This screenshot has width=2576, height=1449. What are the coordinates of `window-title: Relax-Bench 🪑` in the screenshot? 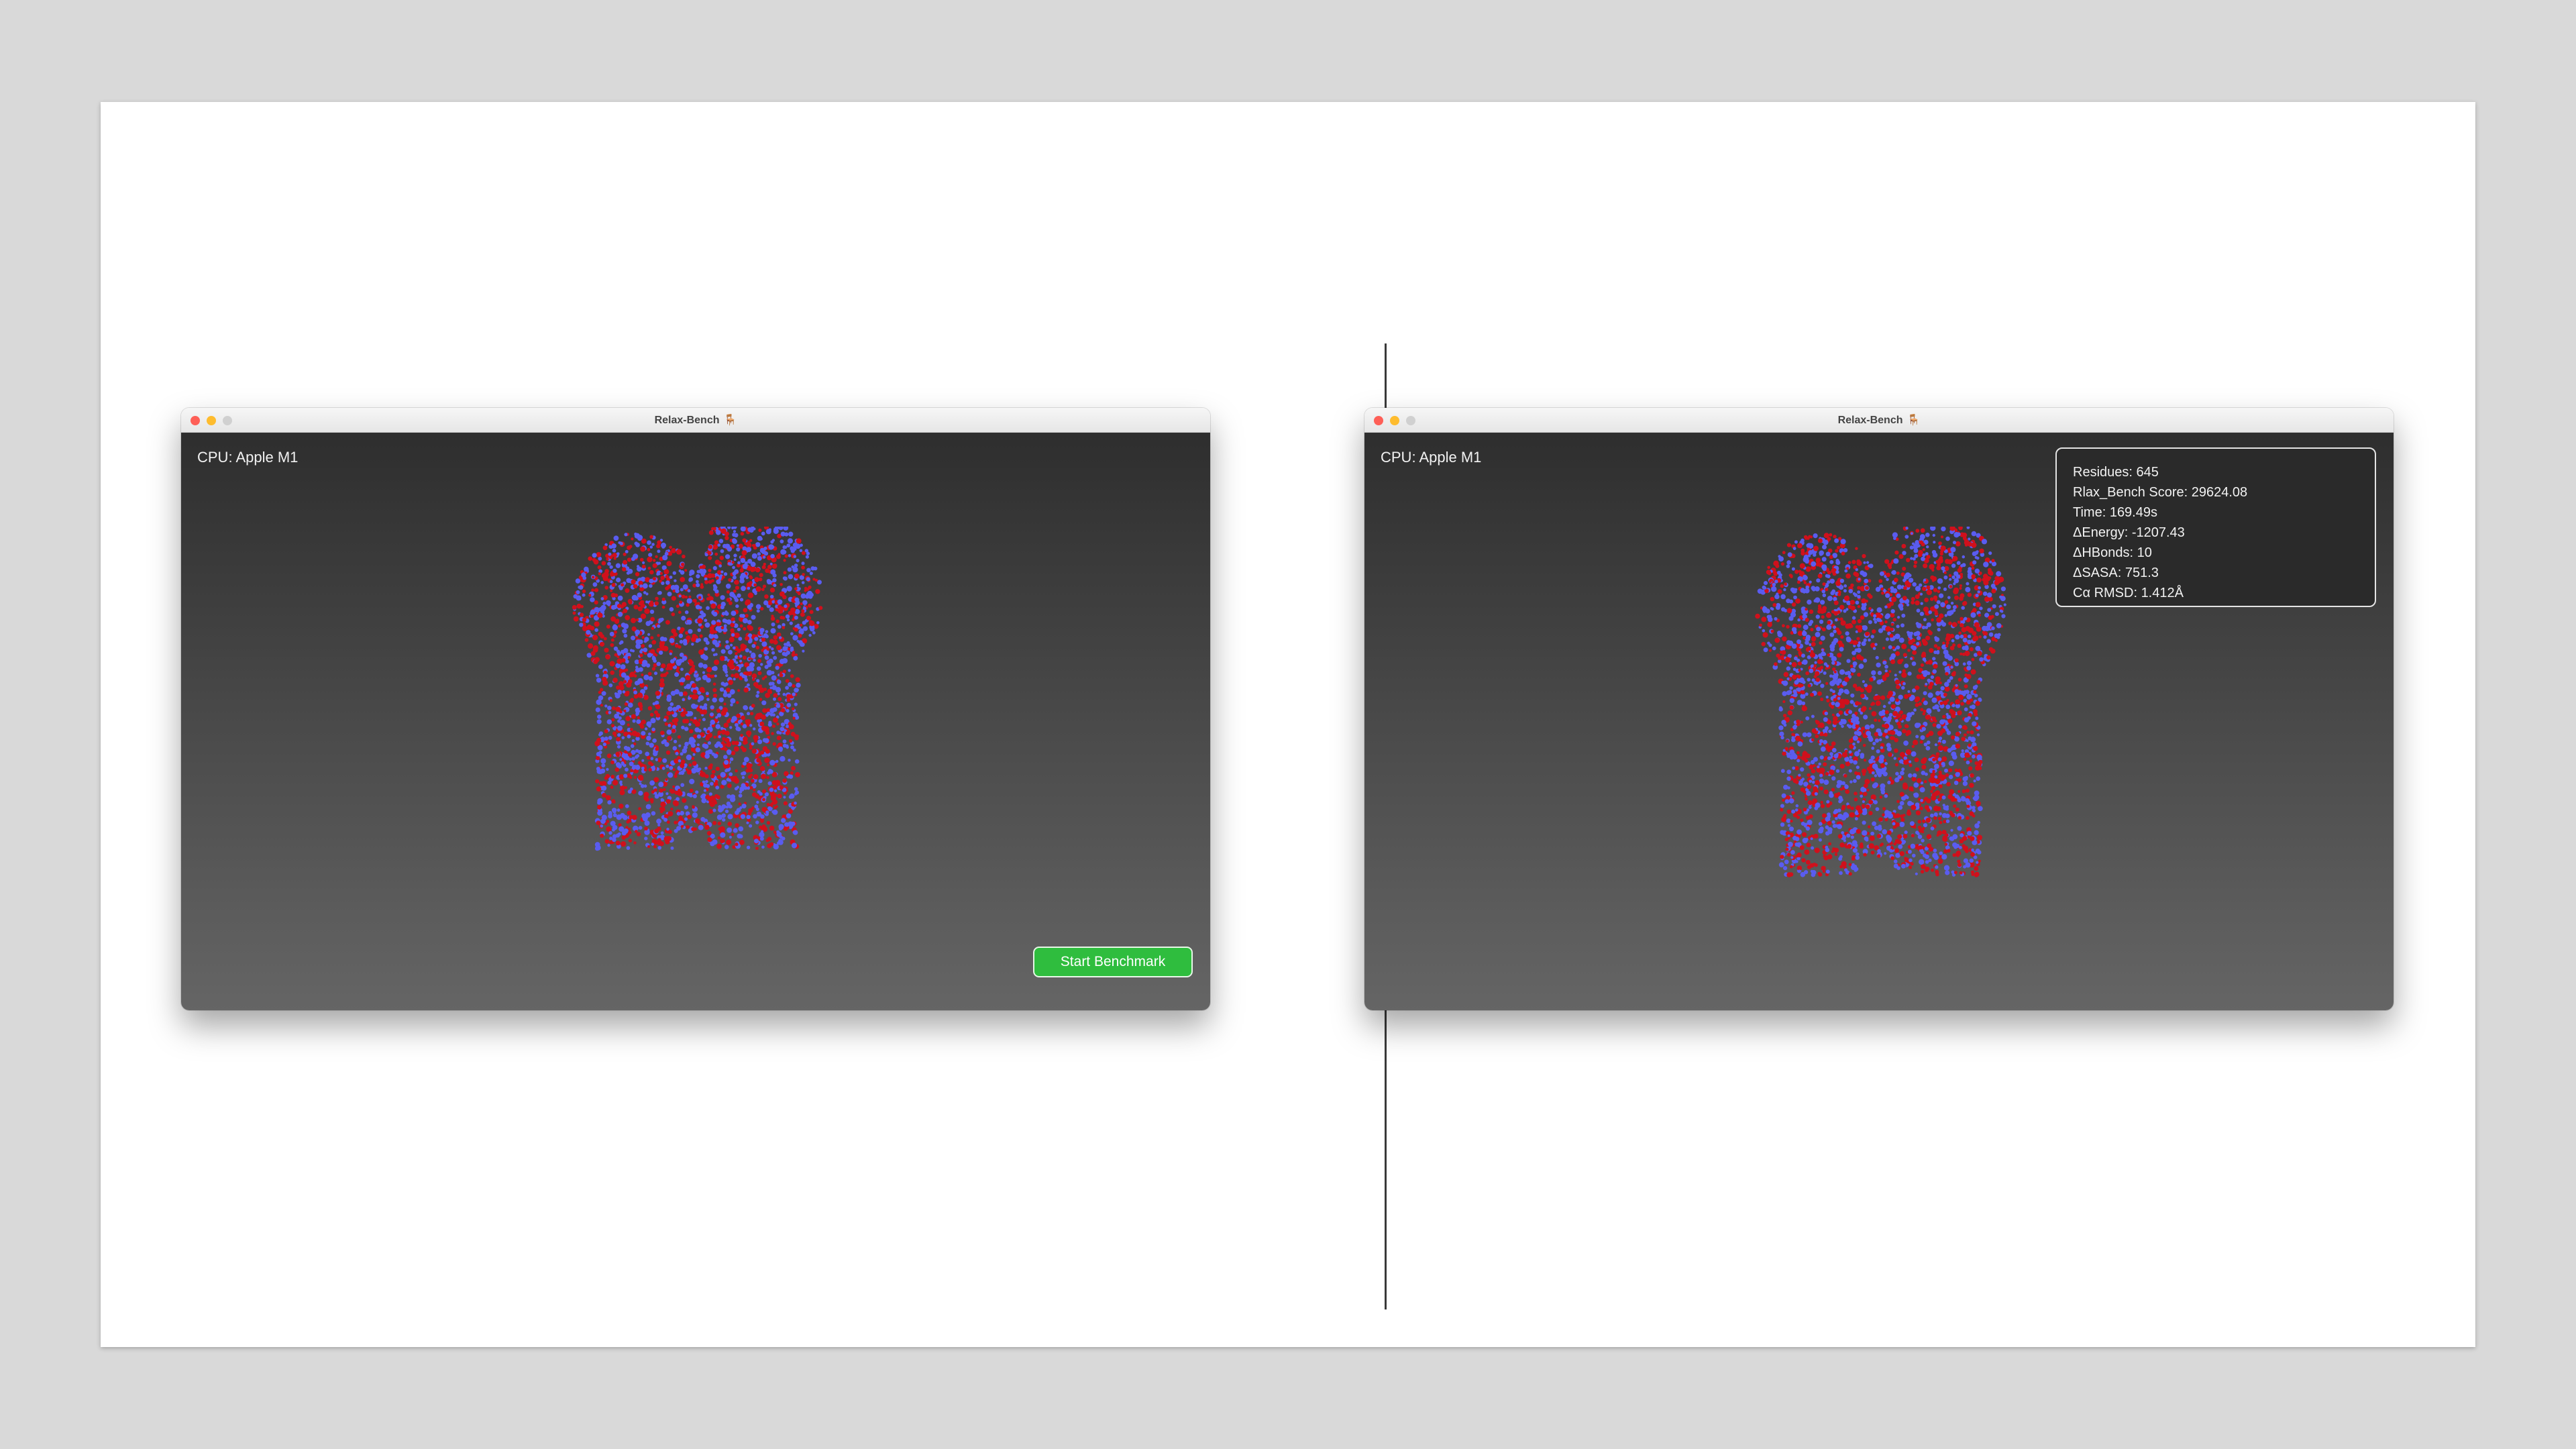 It's located at (695, 420).